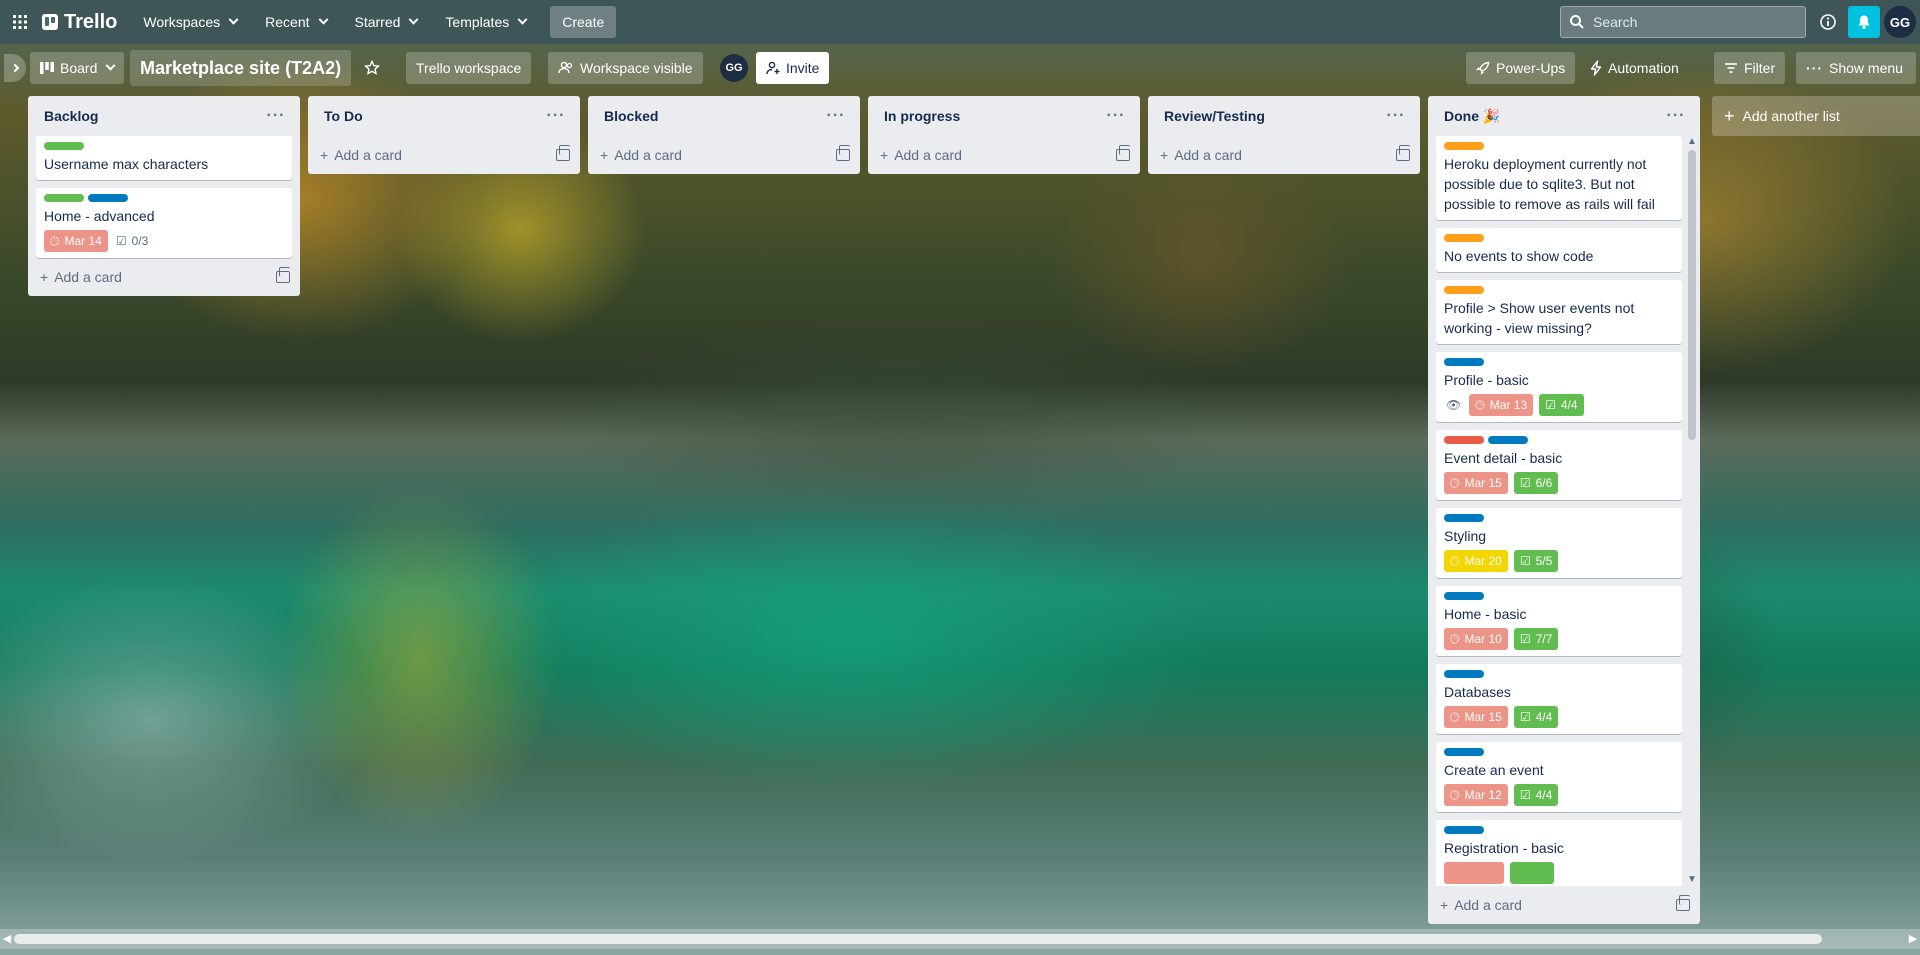  I want to click on card: Profile - basic 👁︎ 🕒︎ Mar 13 ☑ 4/4, so click(1559, 387).